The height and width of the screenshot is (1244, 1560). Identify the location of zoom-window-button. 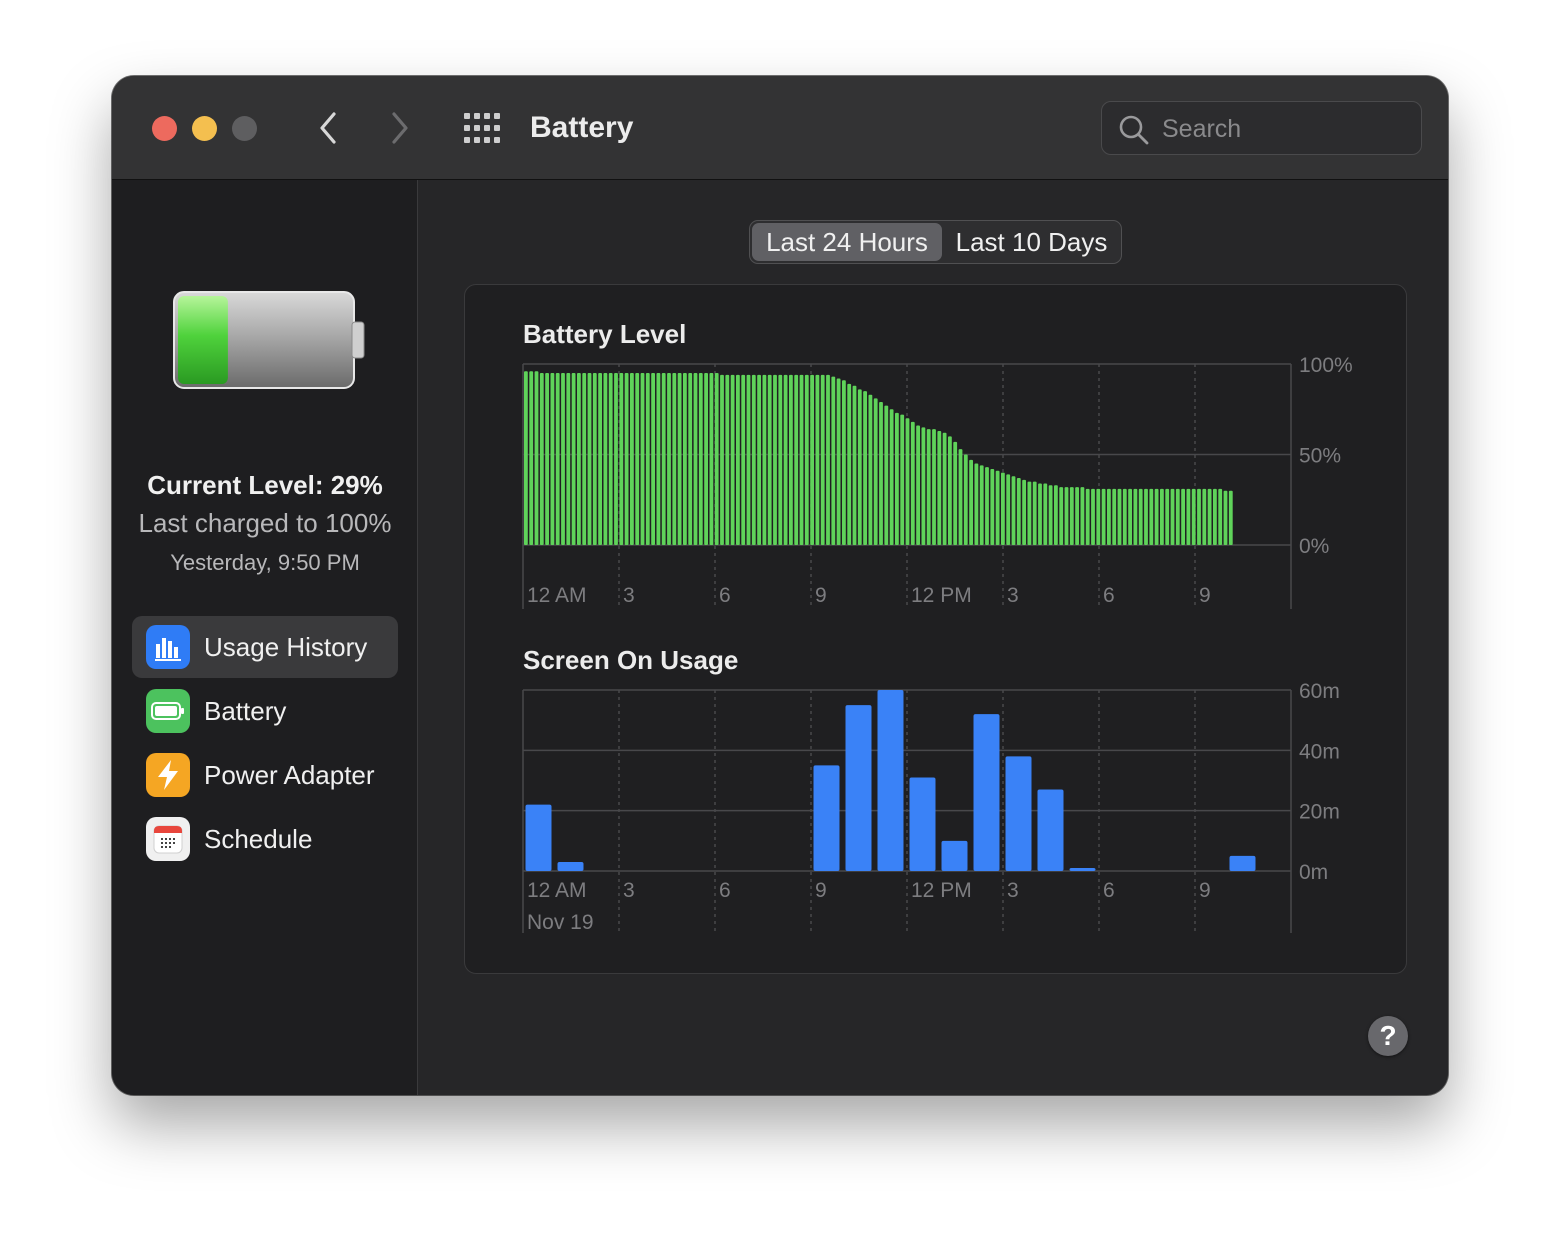
(244, 128).